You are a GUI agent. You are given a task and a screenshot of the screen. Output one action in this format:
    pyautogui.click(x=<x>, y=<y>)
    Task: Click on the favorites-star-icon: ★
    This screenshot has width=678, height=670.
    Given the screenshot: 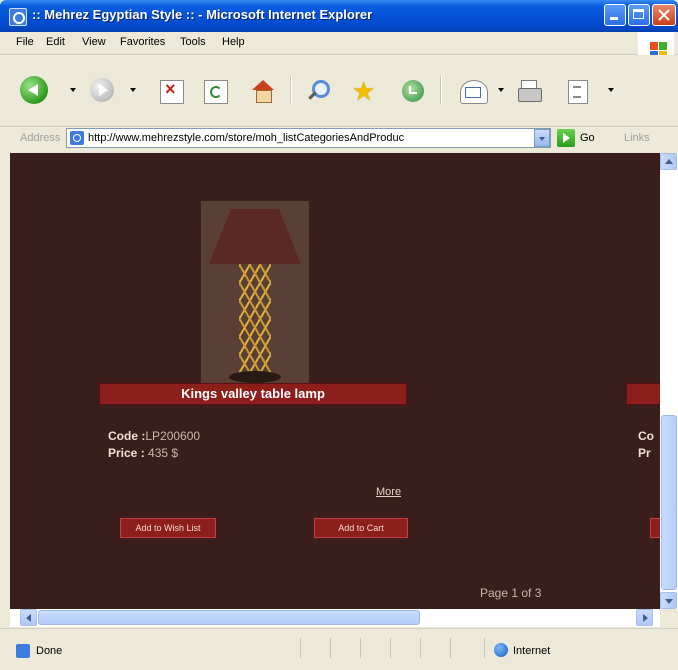 What is the action you would take?
    pyautogui.click(x=363, y=91)
    